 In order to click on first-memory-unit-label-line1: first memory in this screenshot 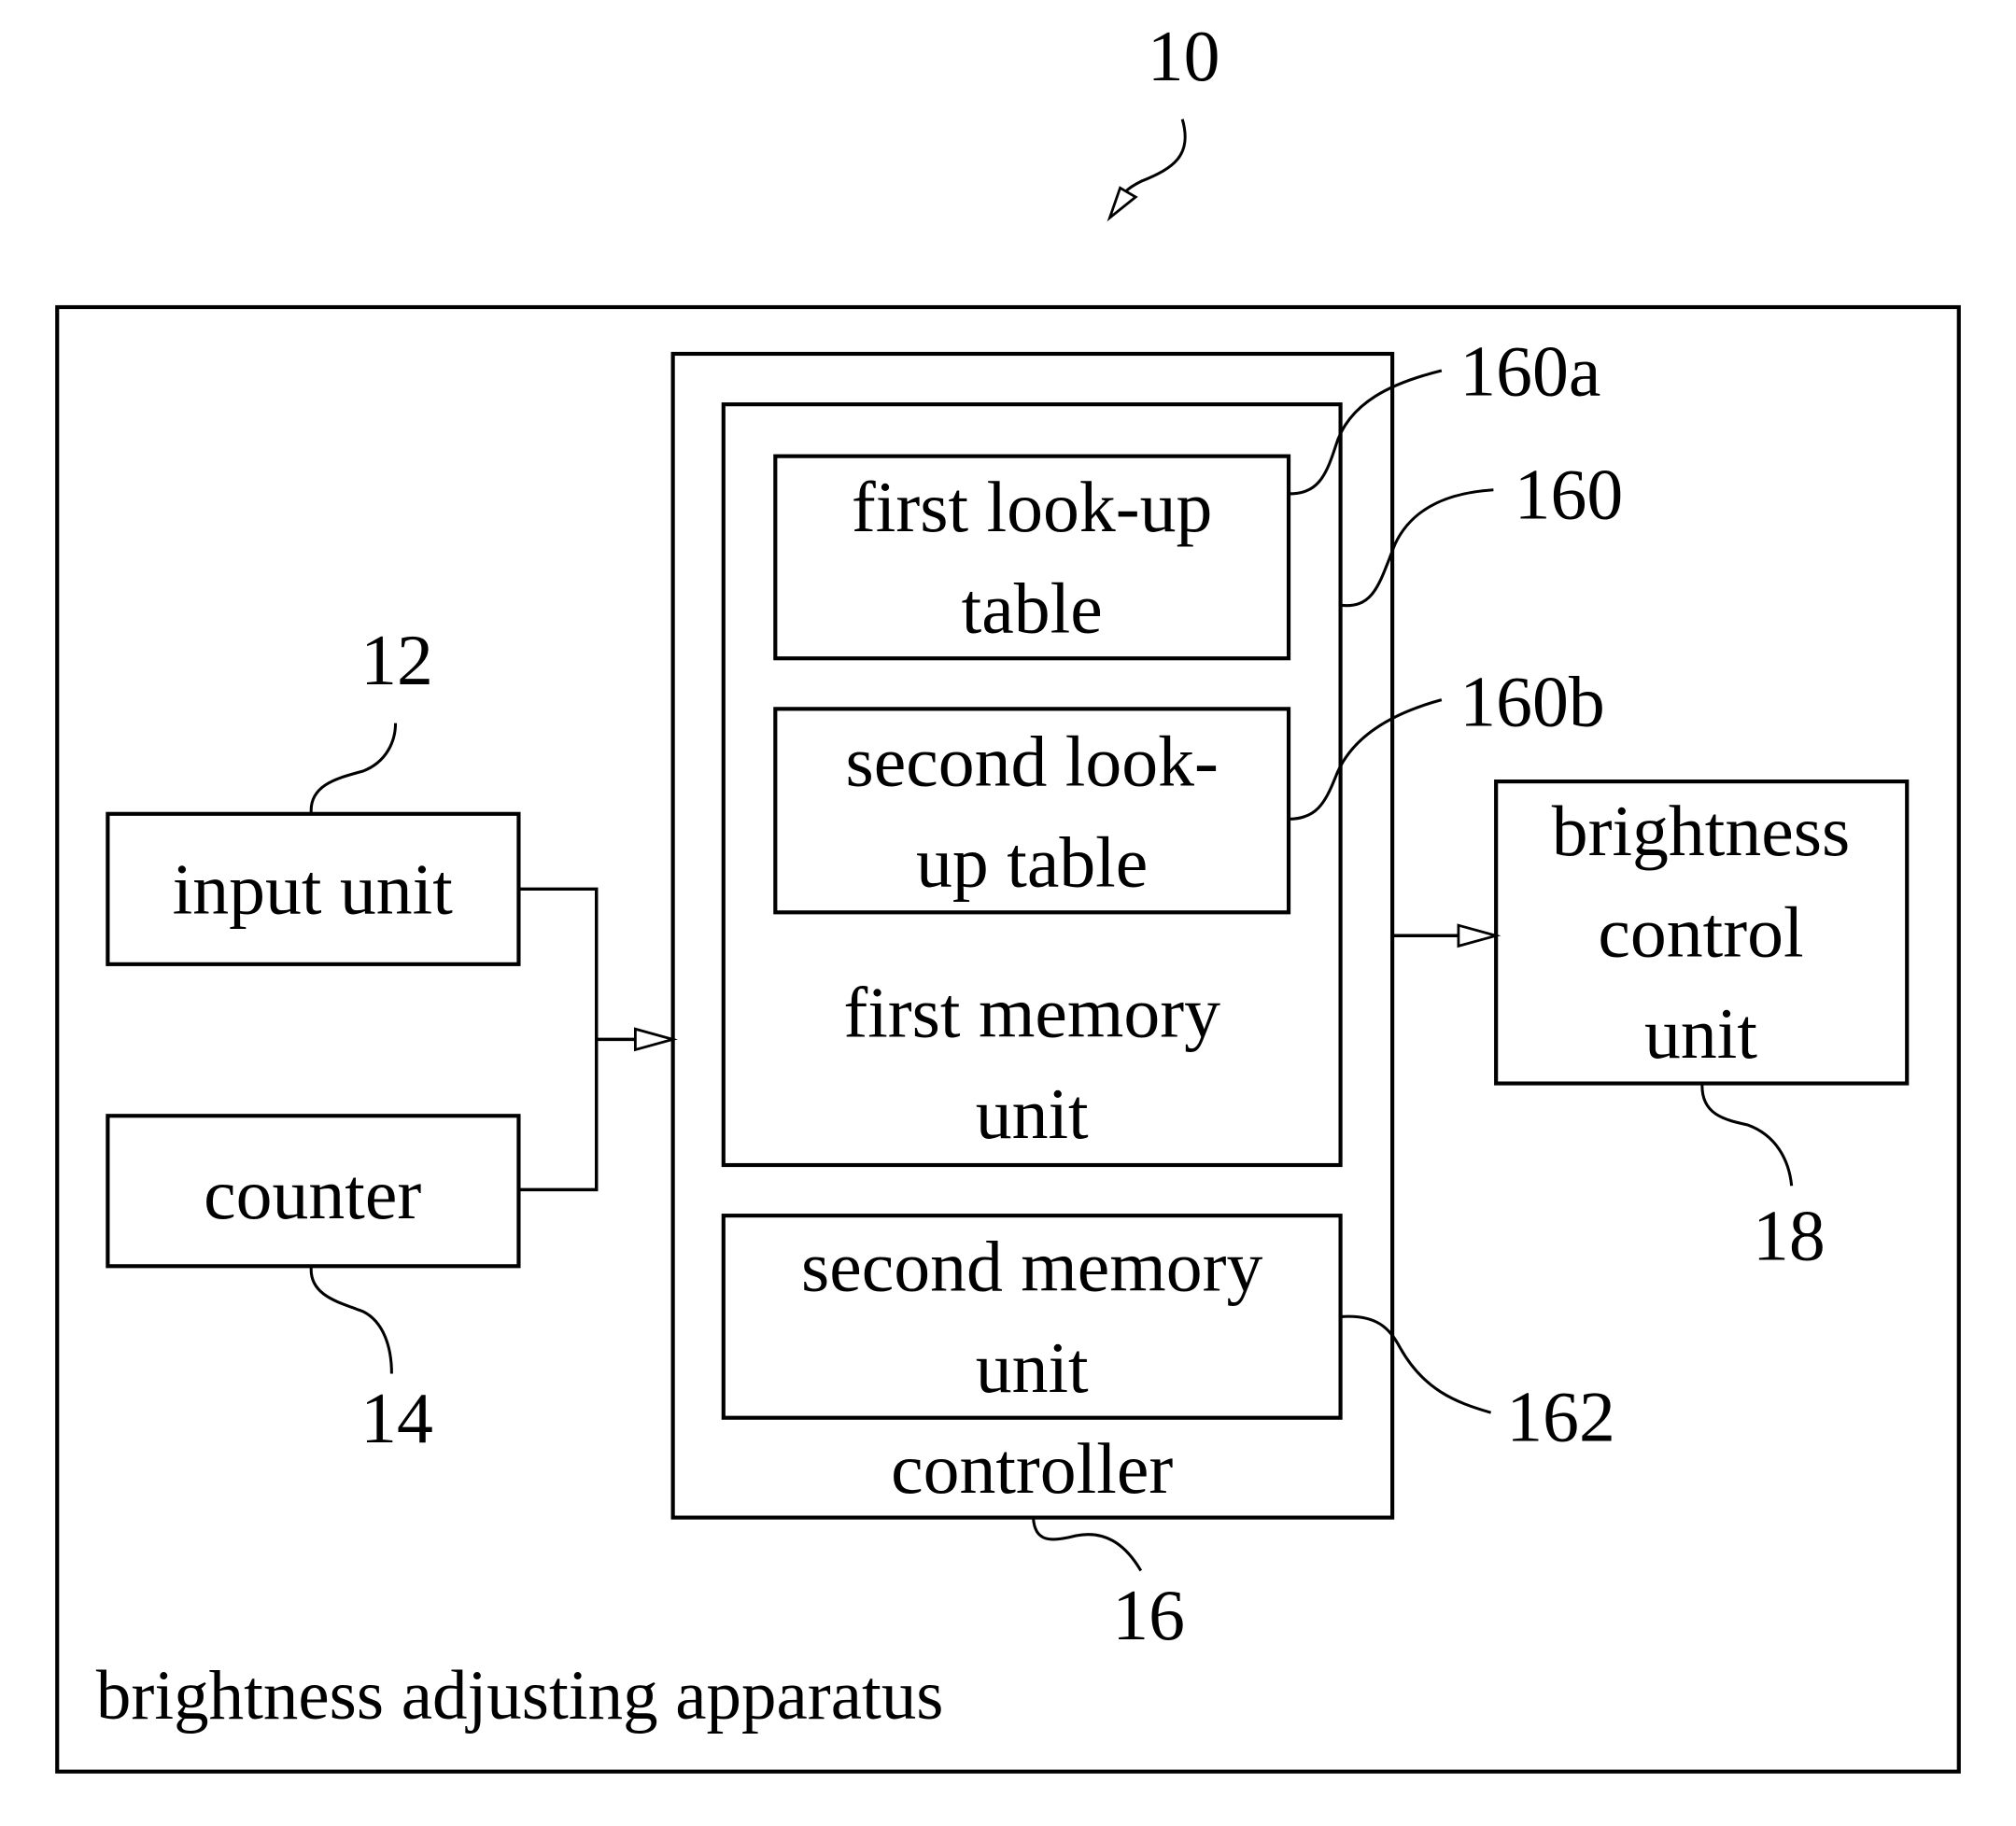, I will do `click(1031, 1013)`.